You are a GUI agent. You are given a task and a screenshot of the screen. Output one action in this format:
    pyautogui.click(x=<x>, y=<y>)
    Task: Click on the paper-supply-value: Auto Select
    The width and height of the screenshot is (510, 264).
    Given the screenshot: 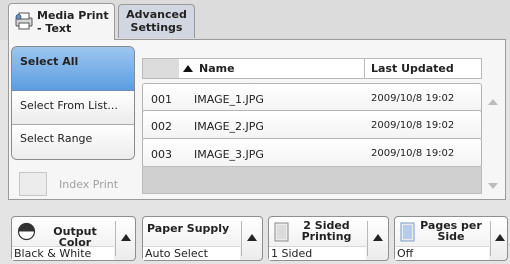 What is the action you would take?
    pyautogui.click(x=191, y=253)
    